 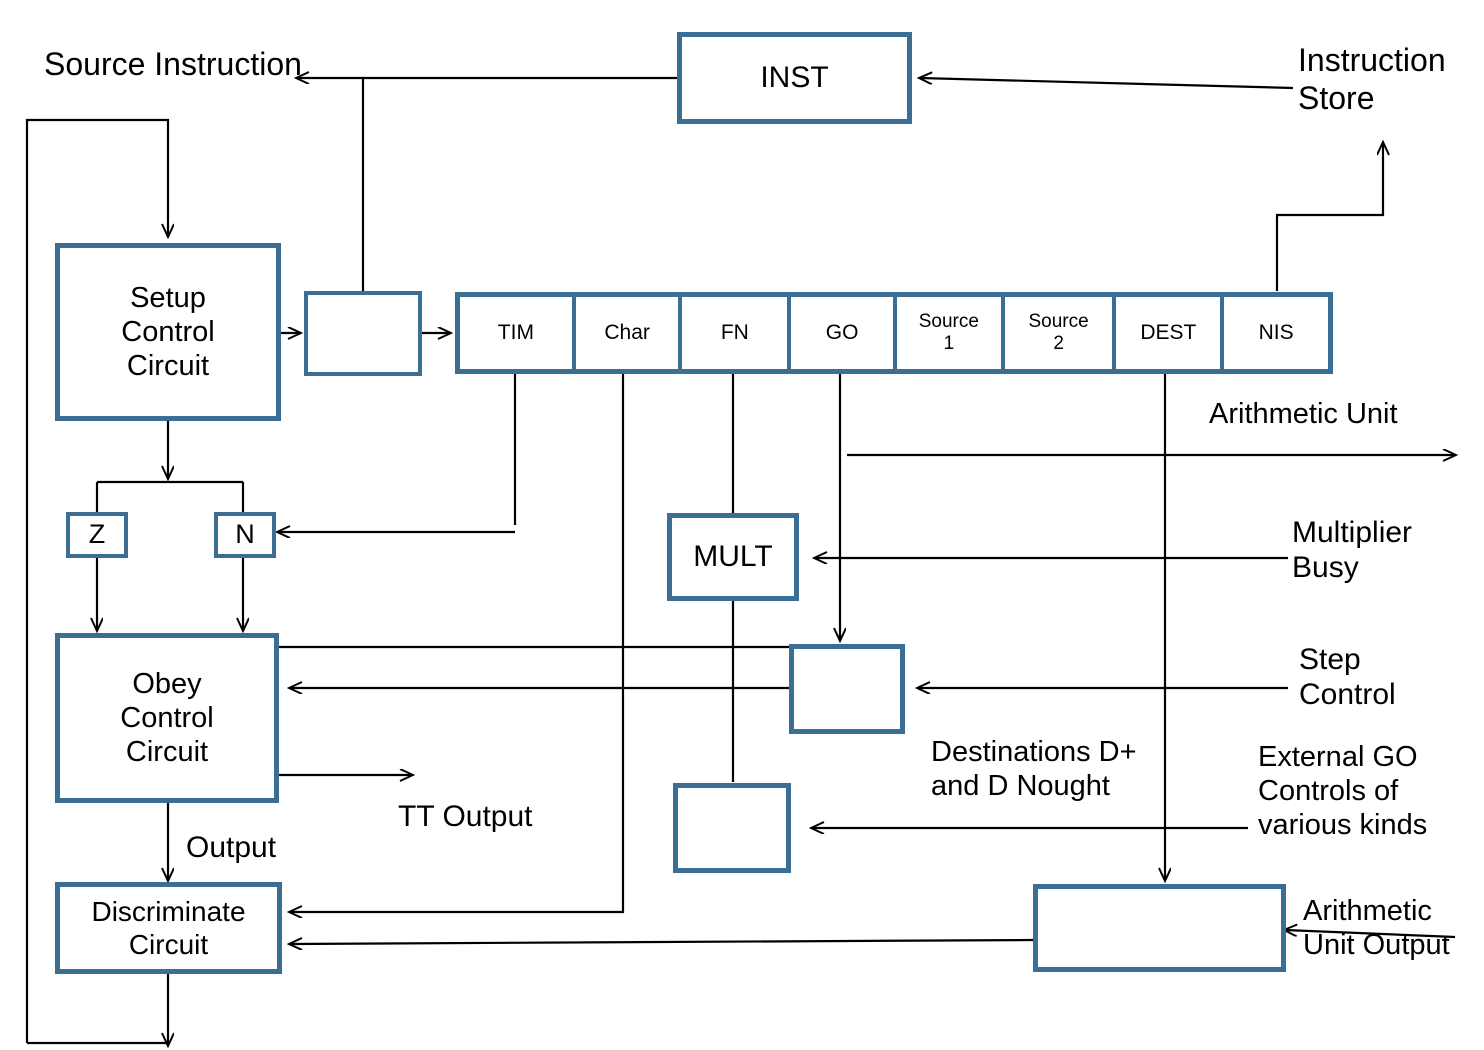 I want to click on register-cell-nis: NIS, so click(x=1276, y=333).